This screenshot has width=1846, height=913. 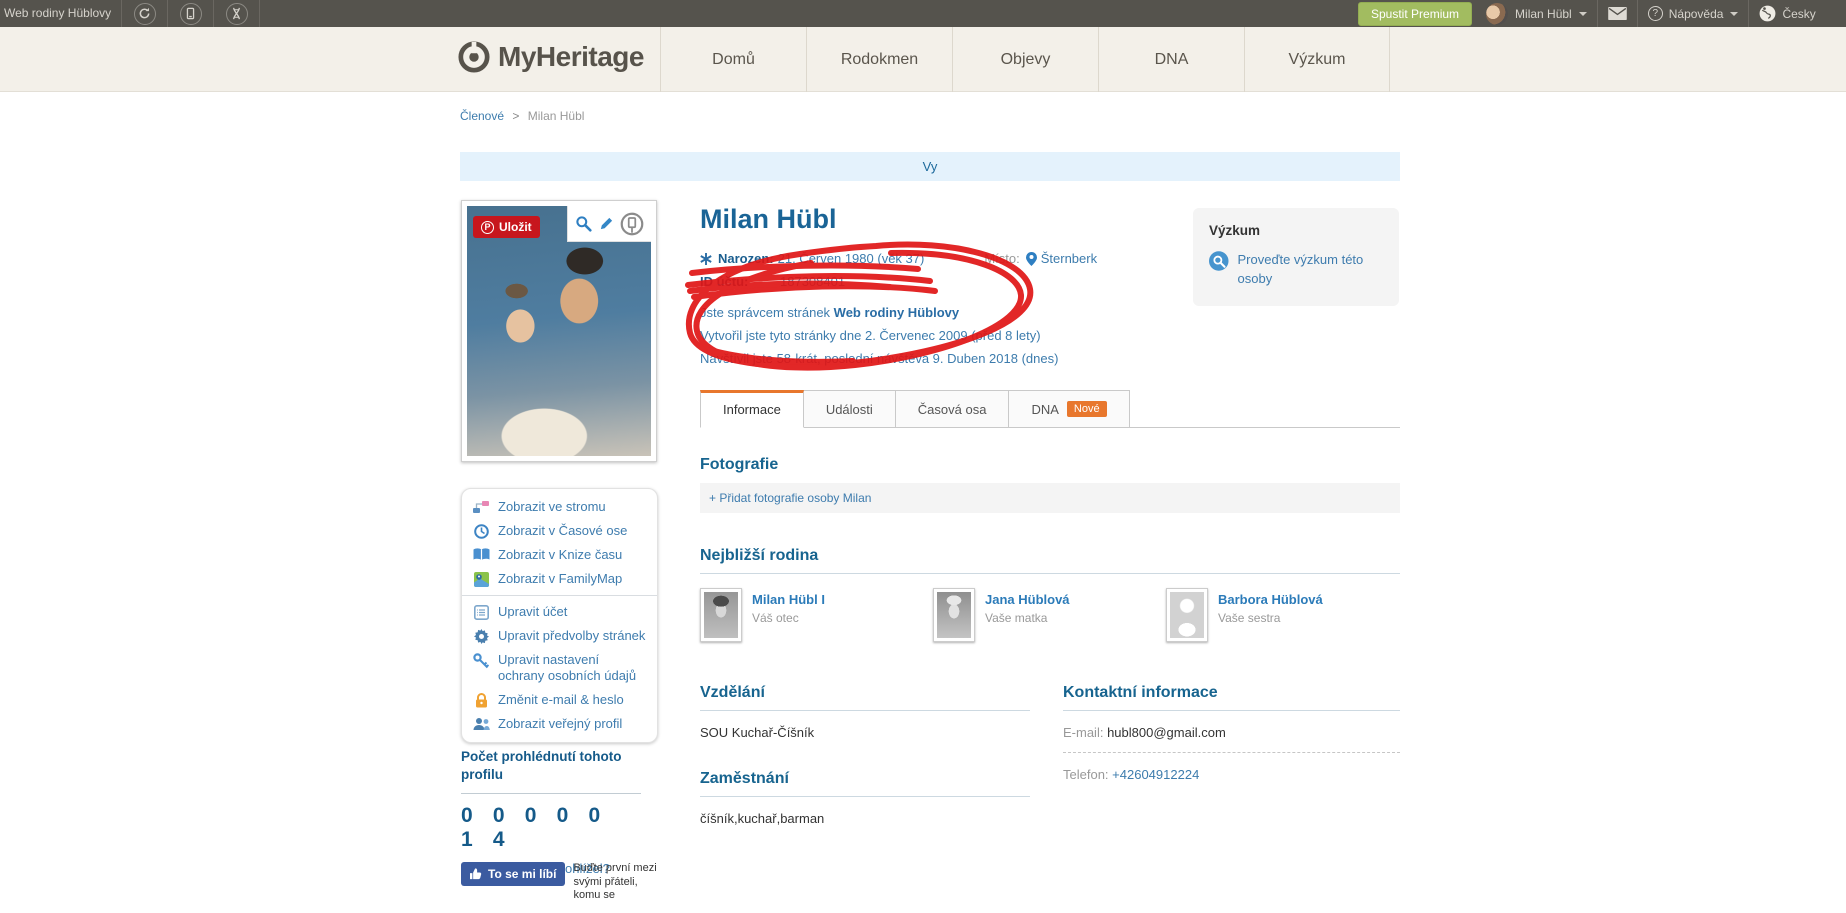 I want to click on photo-toolbar, so click(x=609, y=224).